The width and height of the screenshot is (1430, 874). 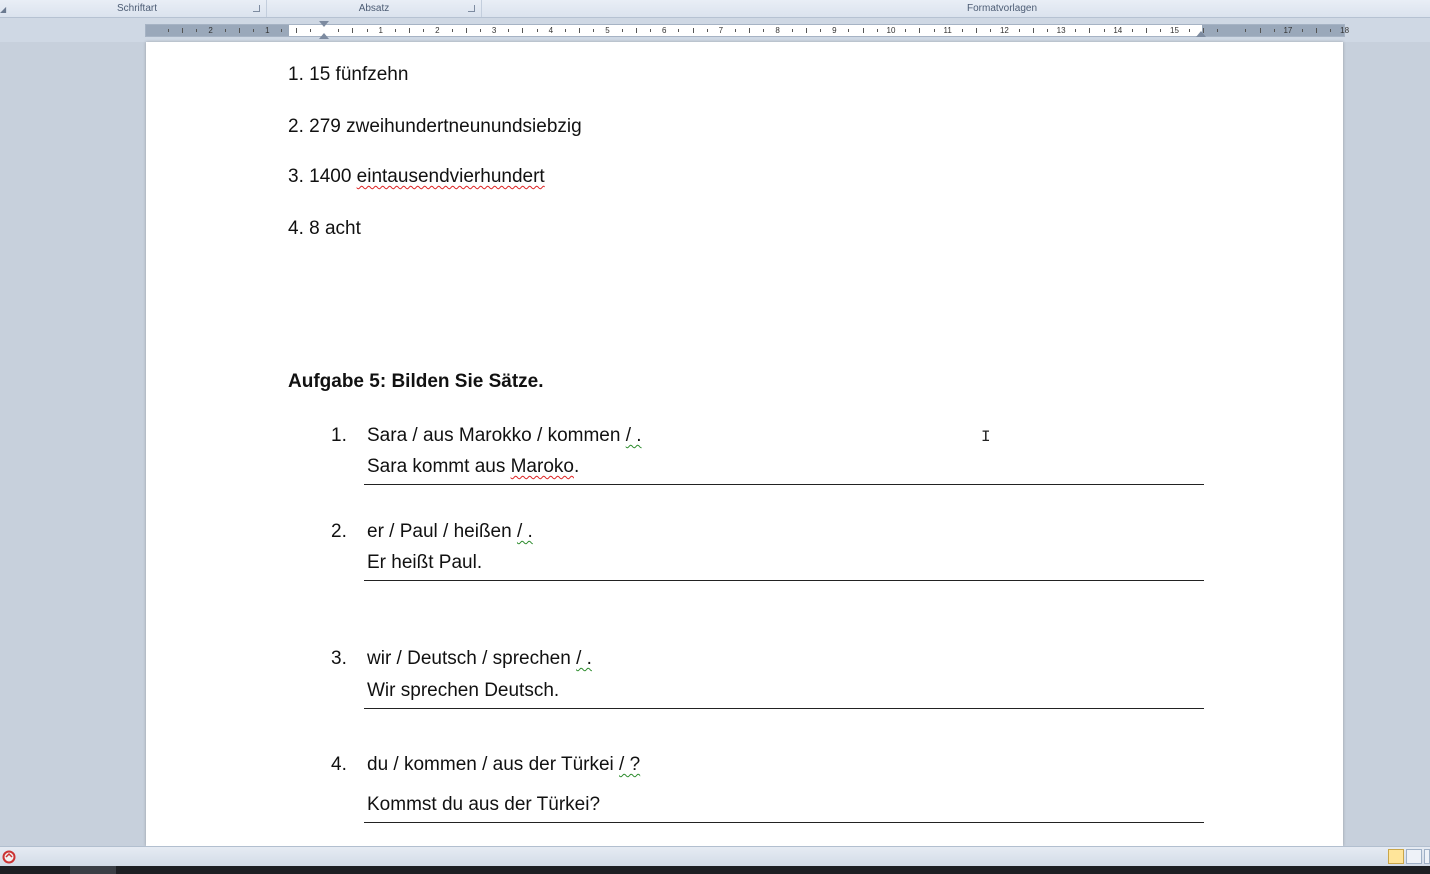 I want to click on ruler-number: 9, so click(x=834, y=30).